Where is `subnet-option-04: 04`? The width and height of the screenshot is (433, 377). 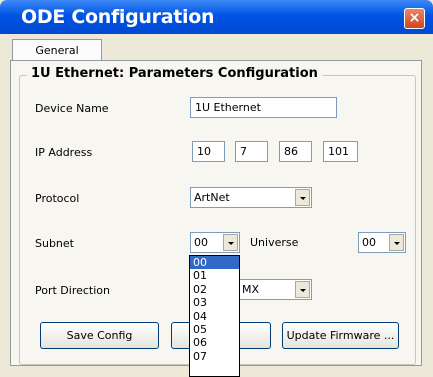
subnet-option-04: 04 is located at coordinates (214, 316).